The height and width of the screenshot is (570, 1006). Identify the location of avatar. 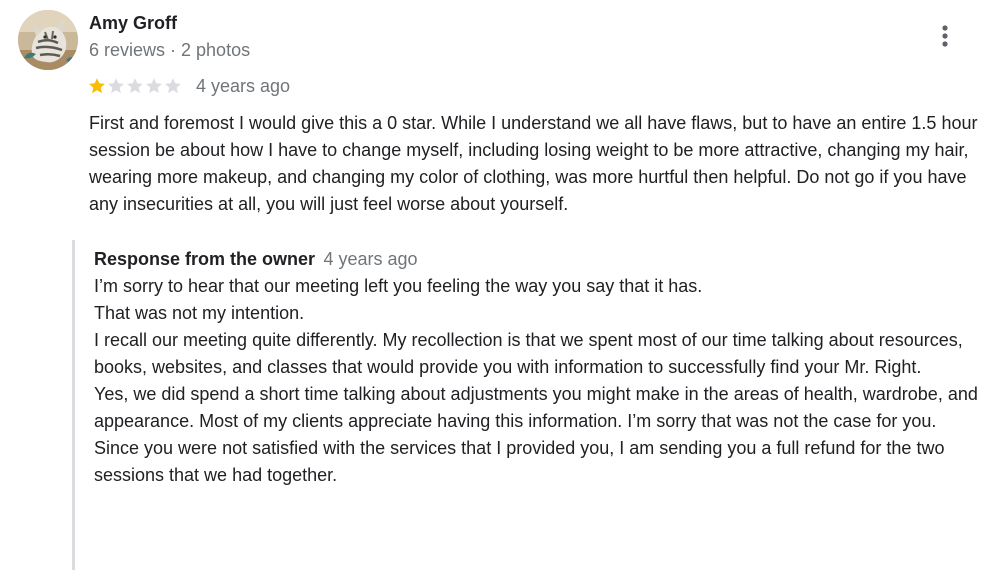
(48, 40).